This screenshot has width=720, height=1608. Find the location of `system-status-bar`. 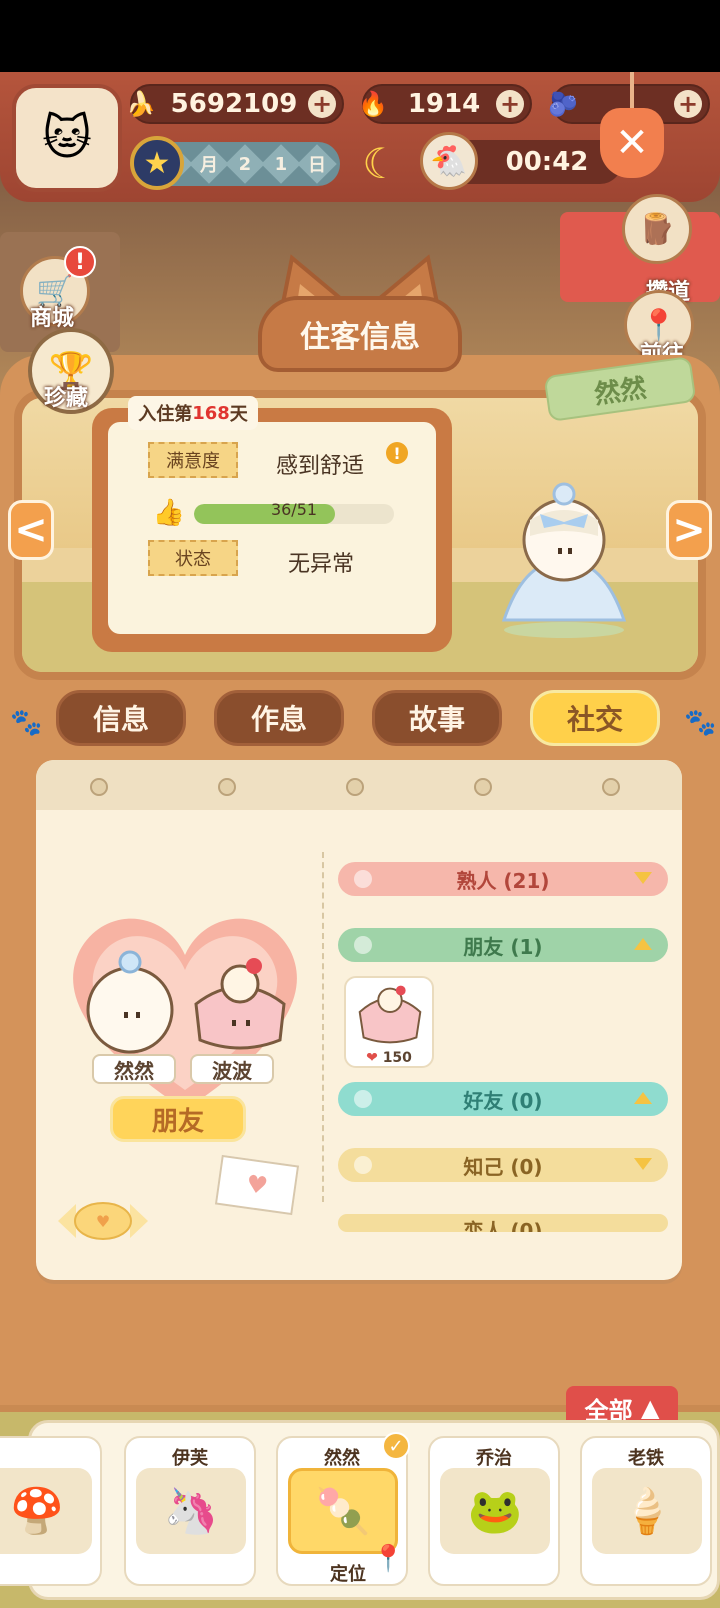

system-status-bar is located at coordinates (360, 36).